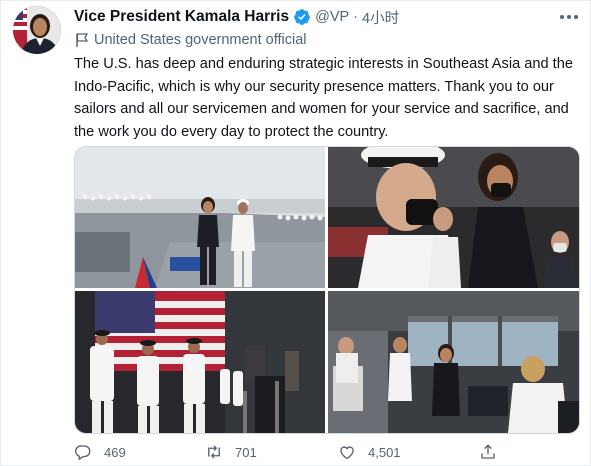 This screenshot has height=466, width=591. What do you see at coordinates (214, 452) in the screenshot?
I see `retweet-icon` at bounding box center [214, 452].